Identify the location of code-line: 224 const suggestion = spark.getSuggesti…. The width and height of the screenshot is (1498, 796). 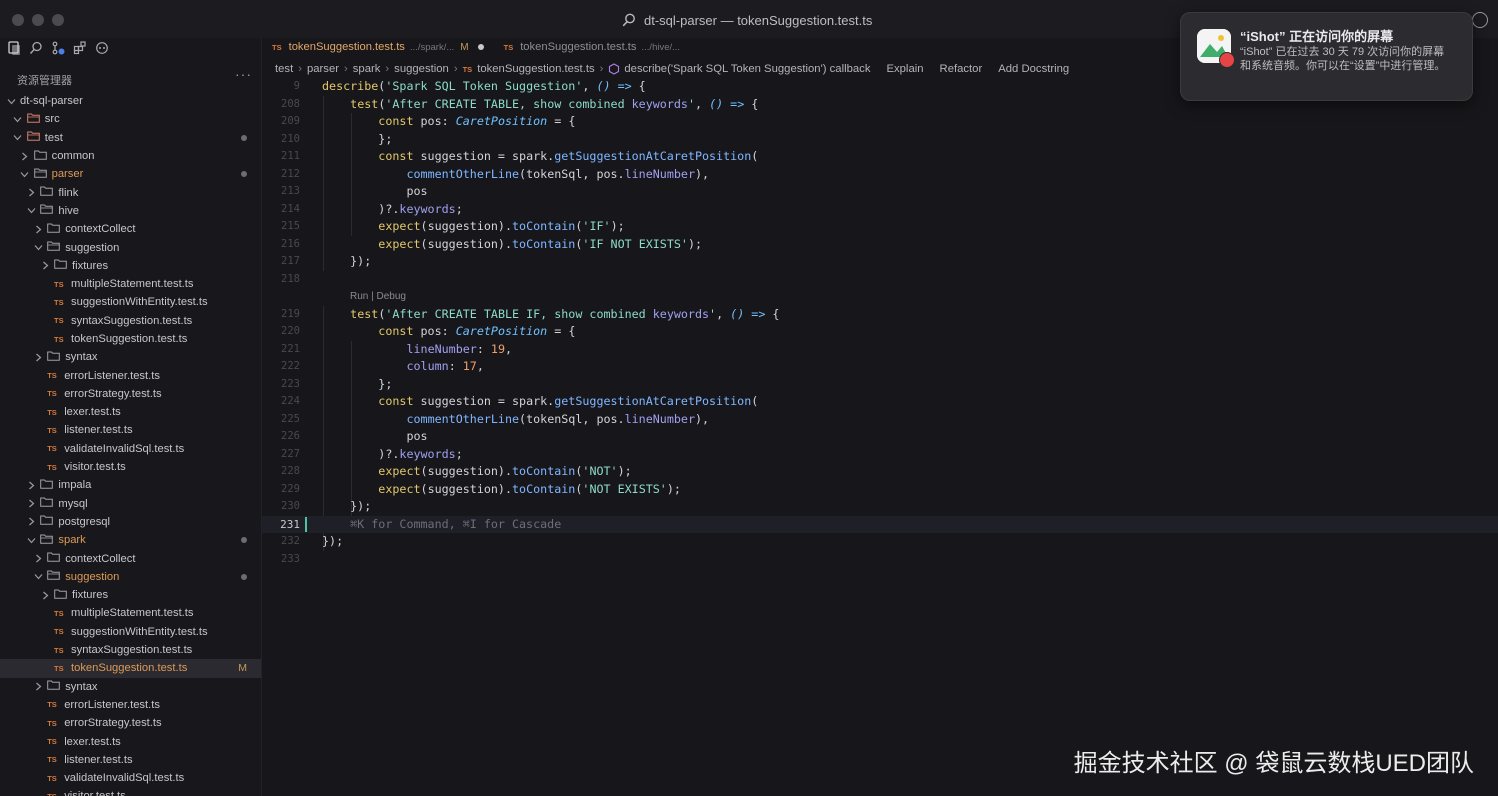
(880, 402).